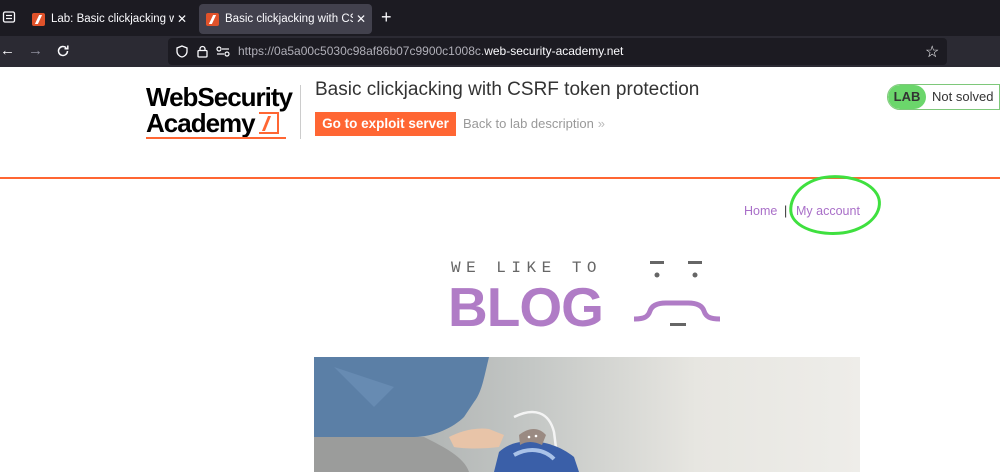 This screenshot has width=1000, height=472. I want to click on url-domain: web-security-academy.net, so click(554, 51).